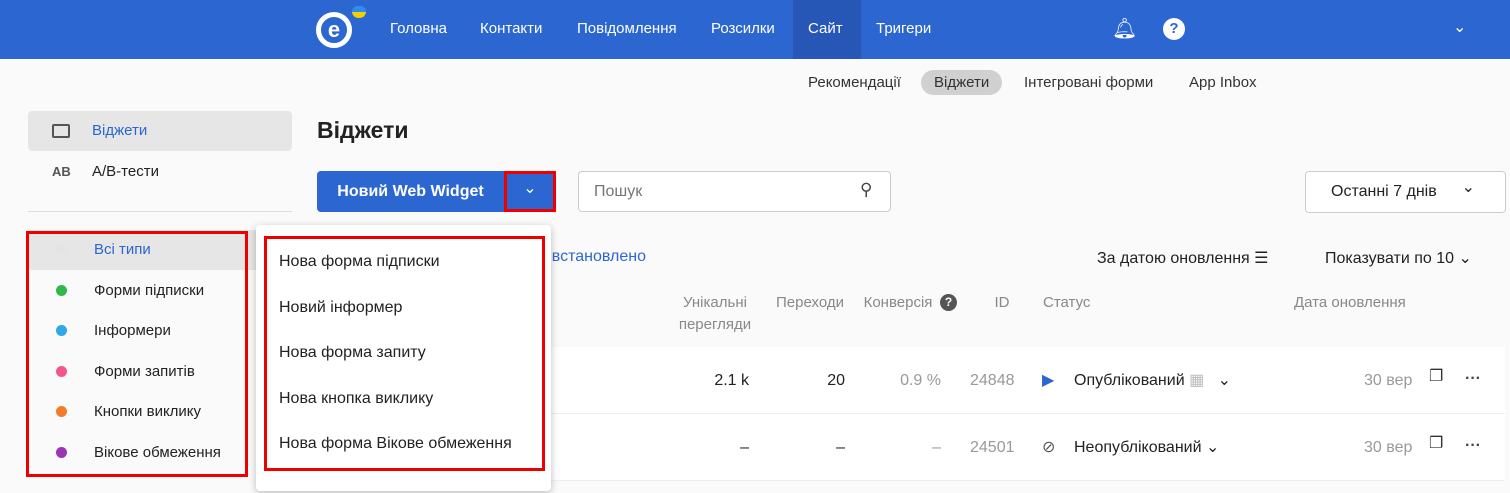 Image resolution: width=1510 pixels, height=493 pixels. I want to click on logo: e, so click(334, 30).